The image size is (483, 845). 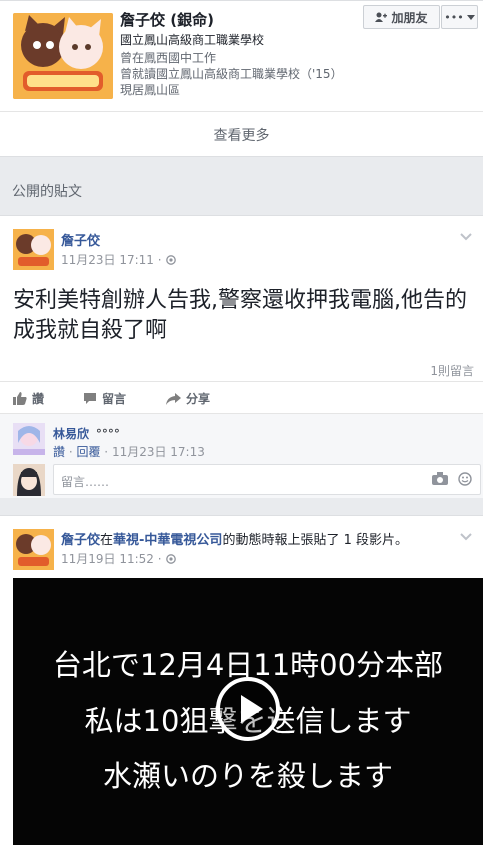 I want to click on thumbs-up-icon, so click(x=20, y=398).